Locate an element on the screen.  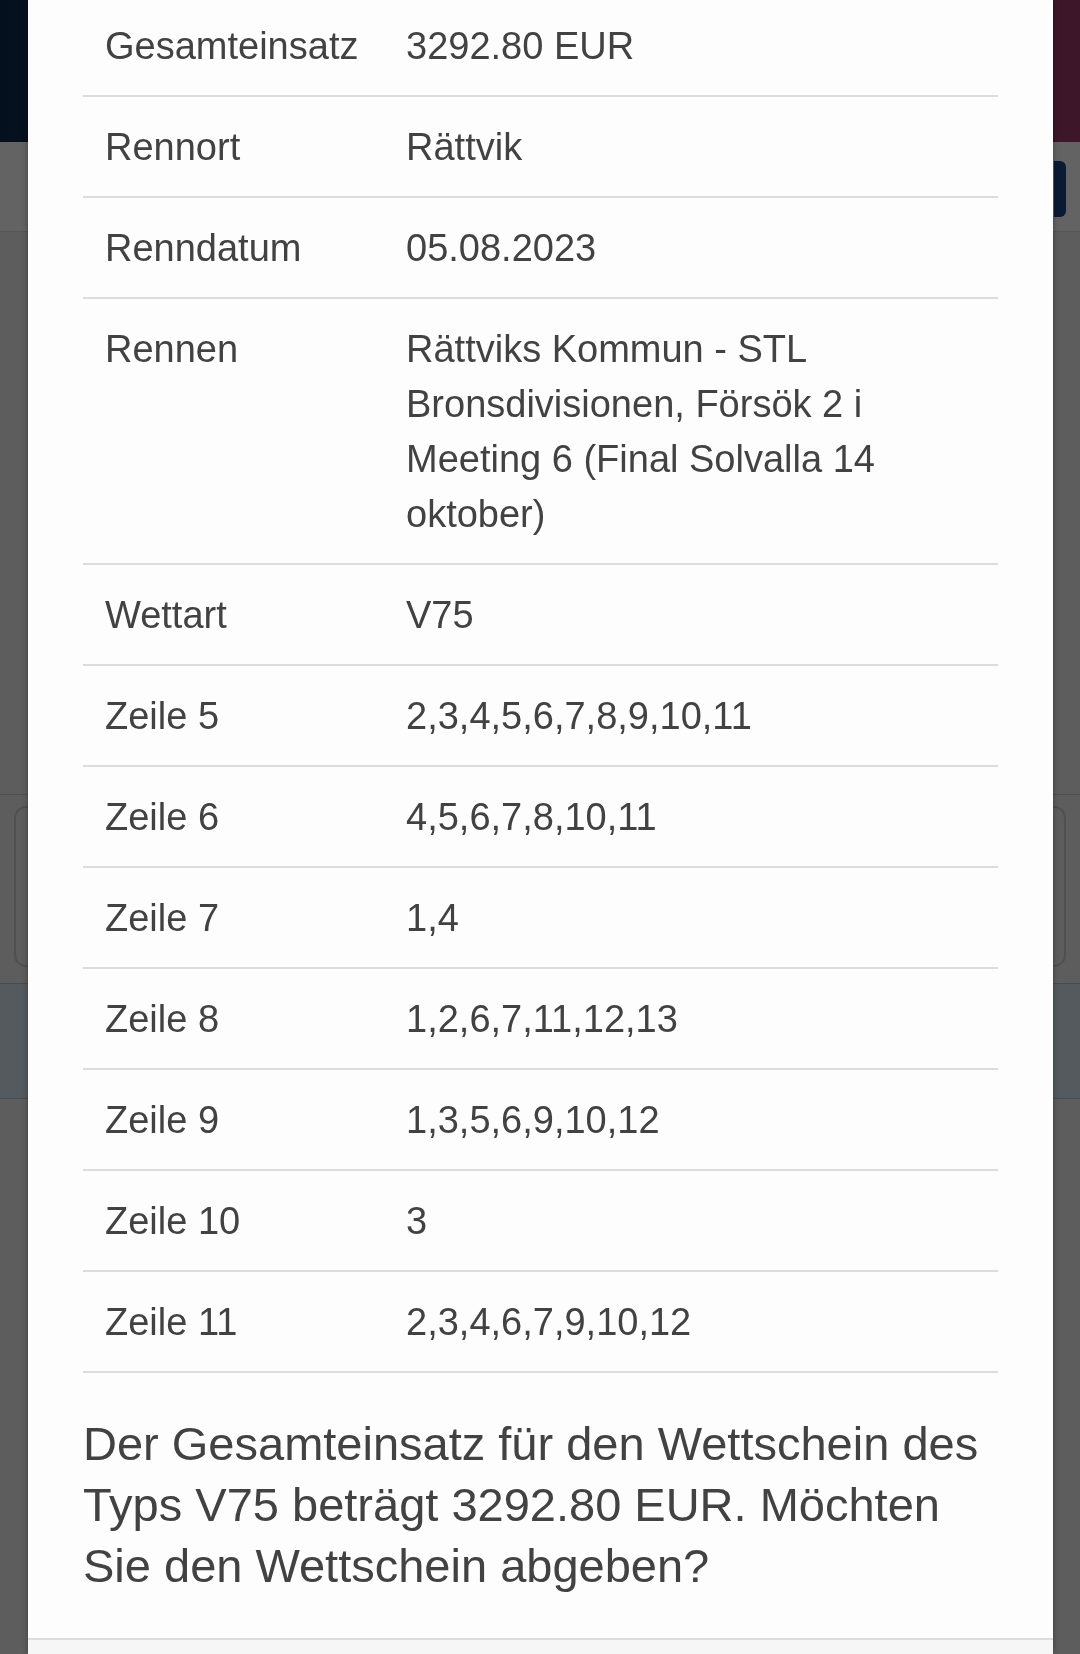
row-value: Rättviks Kommun - STL Bronsdivisionen, Försök 2 i Meeting 6 (Final Solvalla 14 oktober) is located at coordinates (641, 432).